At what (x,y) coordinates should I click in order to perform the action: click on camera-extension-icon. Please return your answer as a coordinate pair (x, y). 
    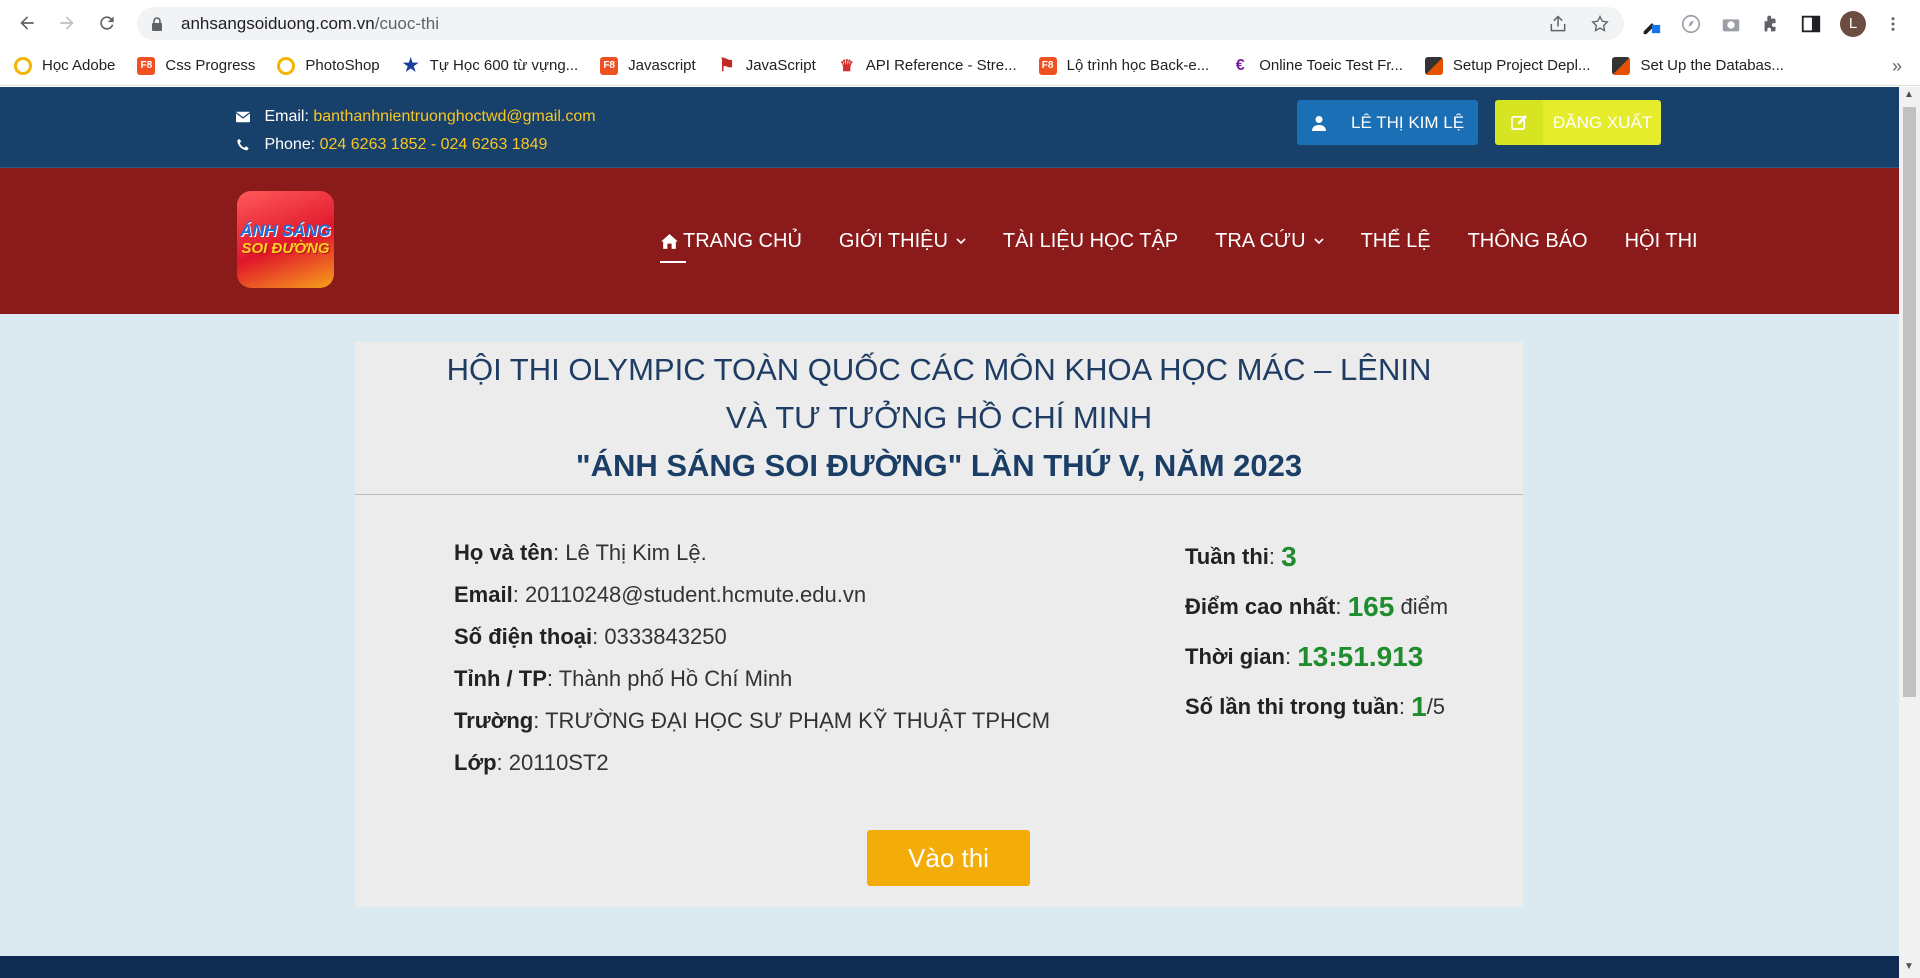
    Looking at the image, I should click on (1731, 24).